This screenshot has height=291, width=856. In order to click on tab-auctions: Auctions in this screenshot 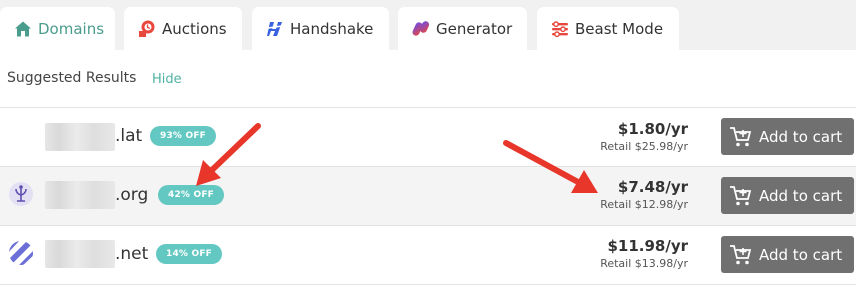, I will do `click(183, 28)`.